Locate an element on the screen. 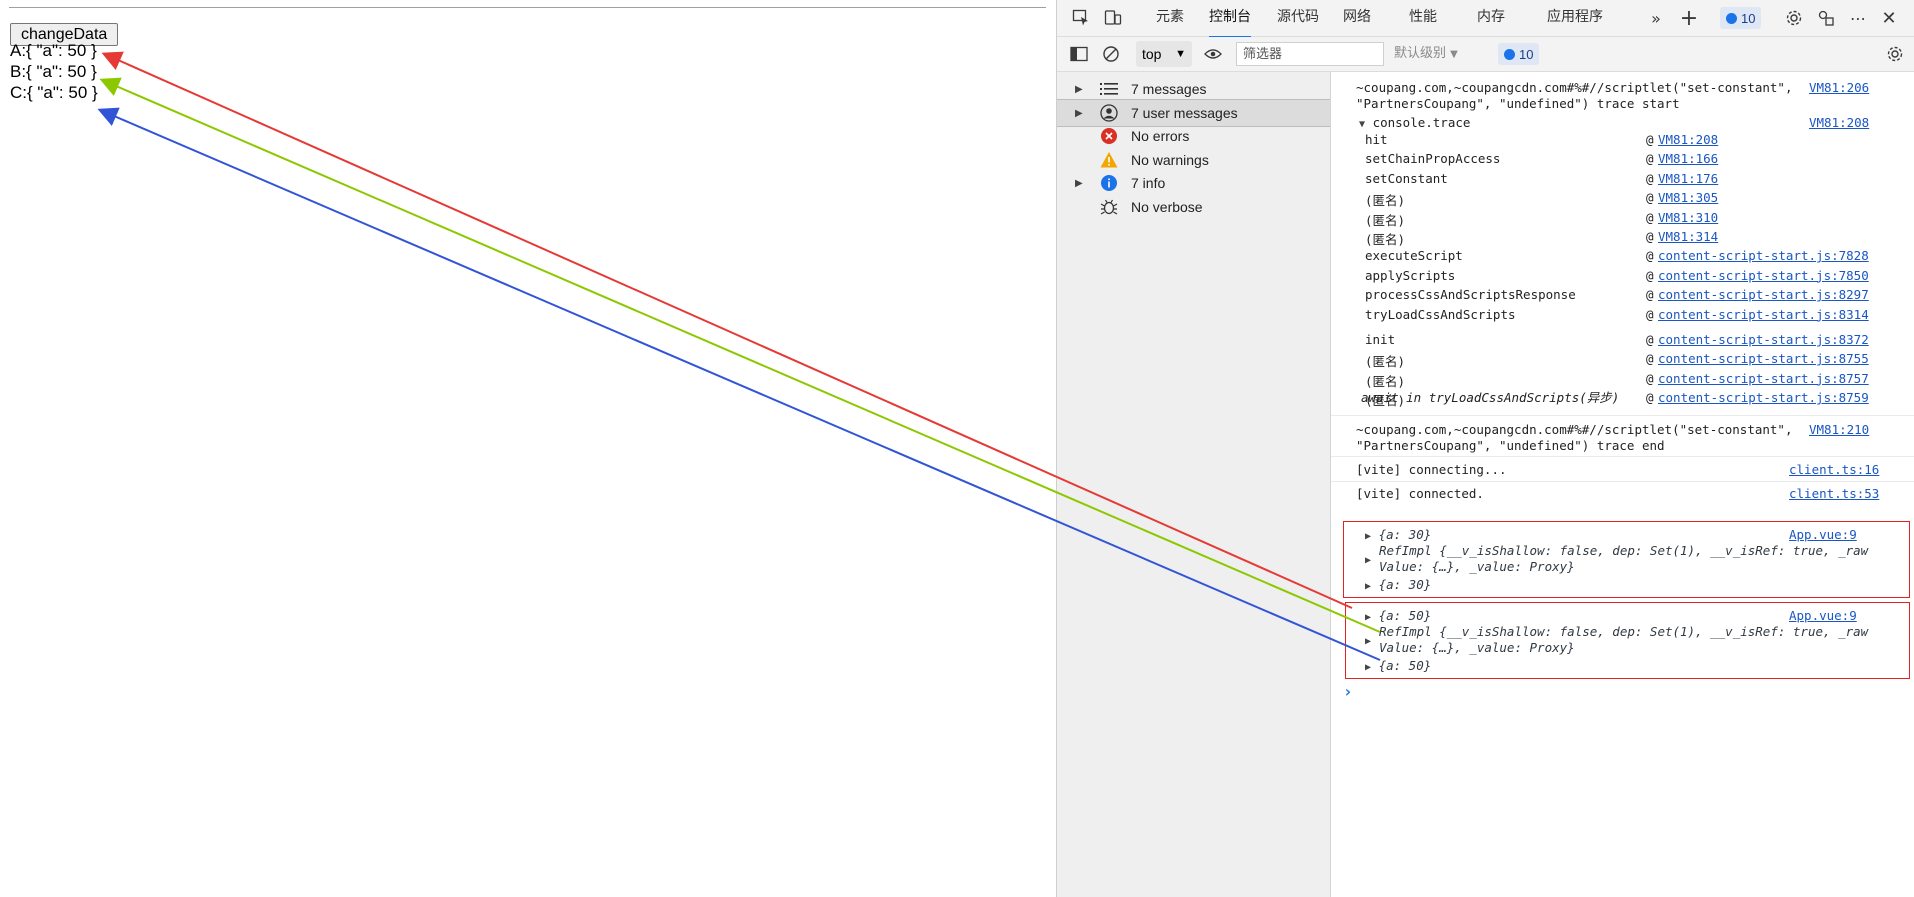 The width and height of the screenshot is (1914, 897). vite-message: [vite] connected. is located at coordinates (1420, 493).